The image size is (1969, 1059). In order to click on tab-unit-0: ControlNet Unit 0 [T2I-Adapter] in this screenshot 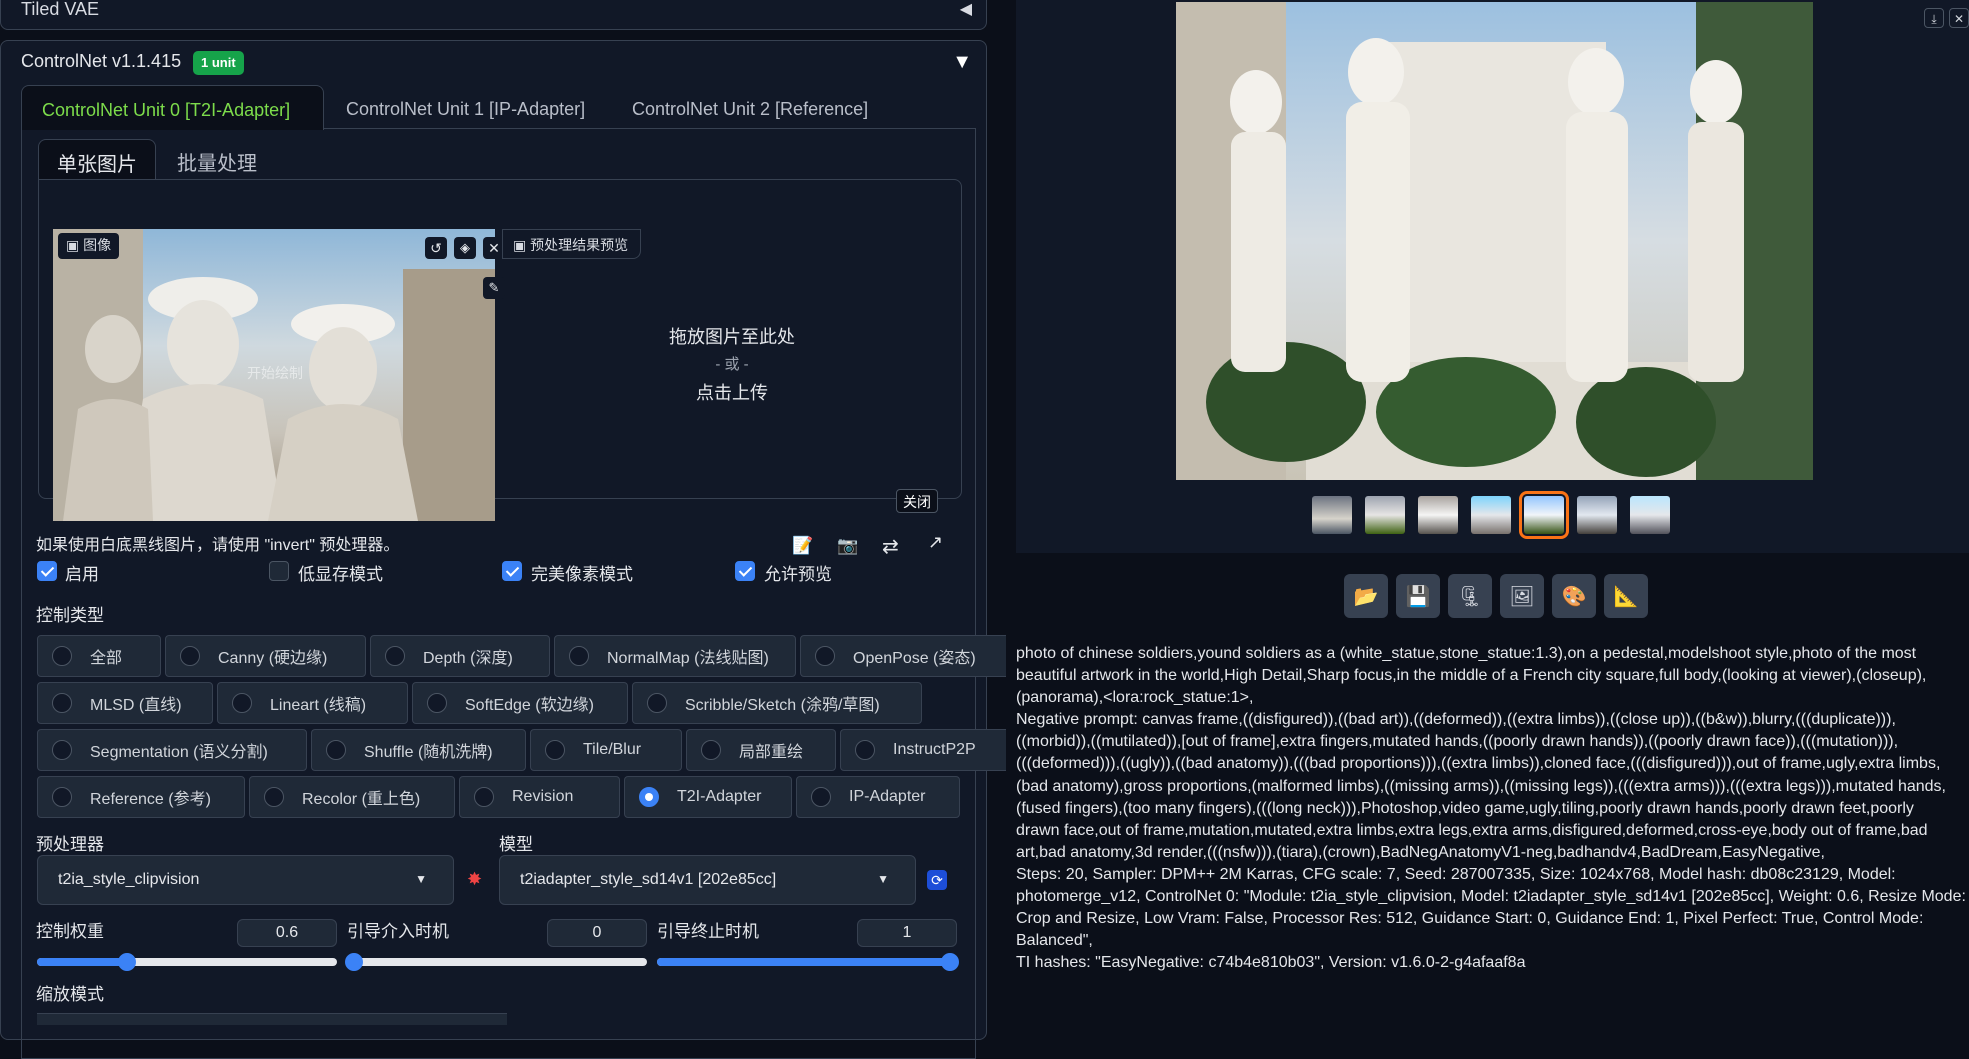, I will do `click(172, 107)`.